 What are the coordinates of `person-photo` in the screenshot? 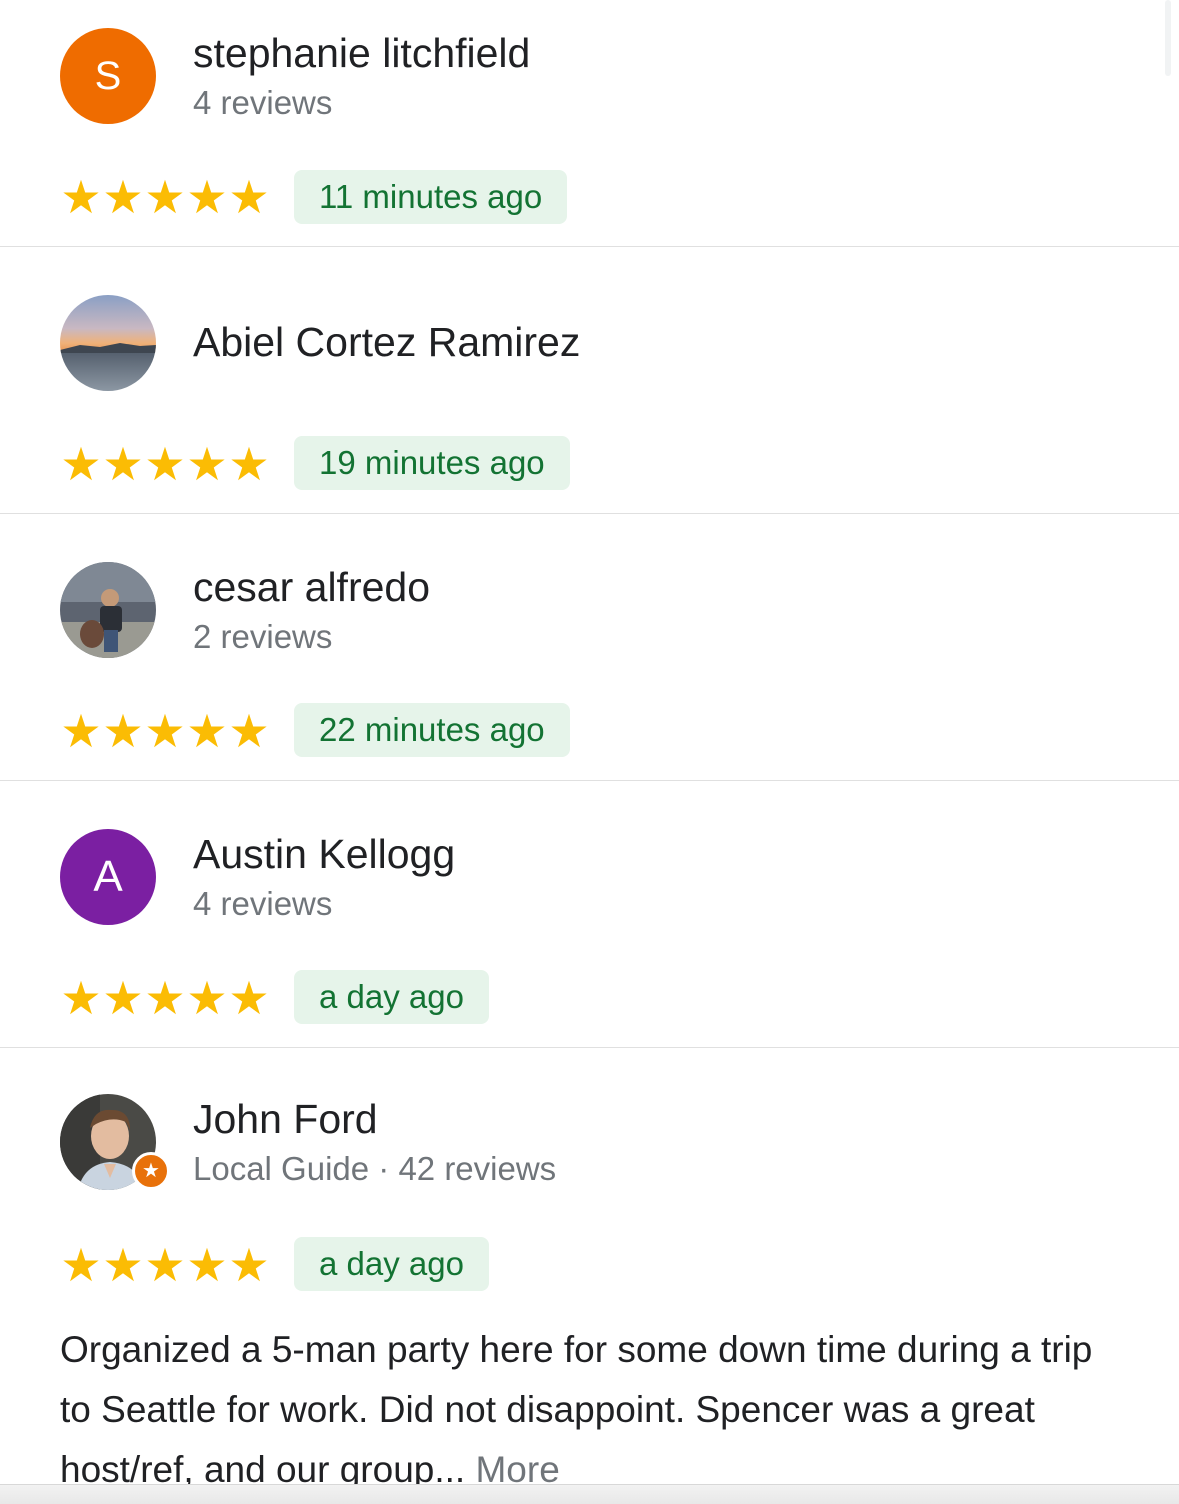 It's located at (108, 610).